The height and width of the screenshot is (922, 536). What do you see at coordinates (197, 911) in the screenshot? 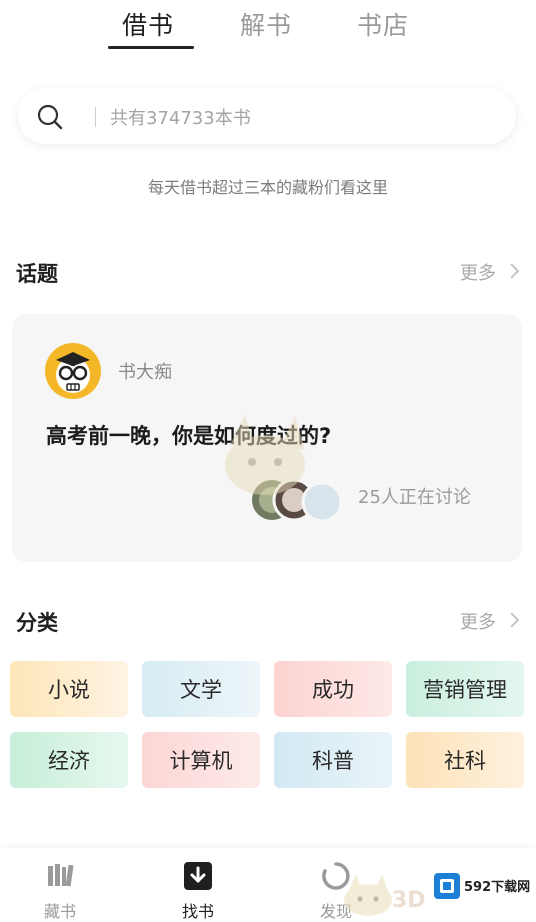
I see `nav-label-find-book: 找书` at bounding box center [197, 911].